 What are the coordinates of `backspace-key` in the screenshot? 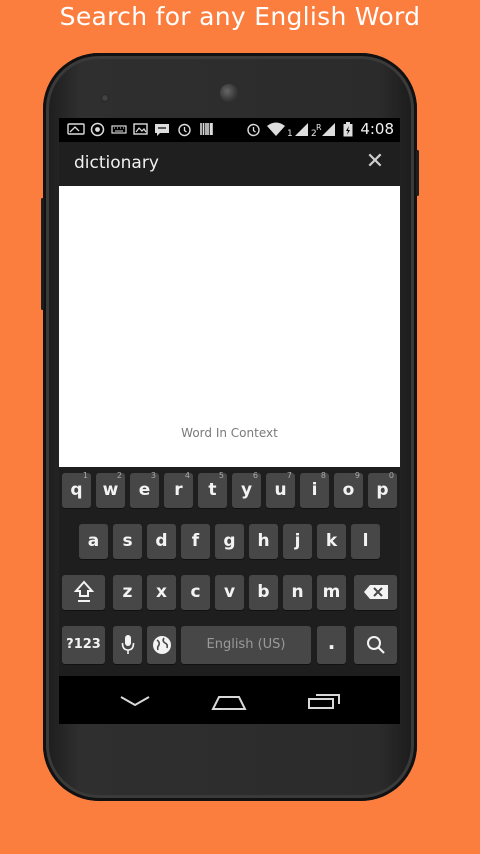 It's located at (375, 592).